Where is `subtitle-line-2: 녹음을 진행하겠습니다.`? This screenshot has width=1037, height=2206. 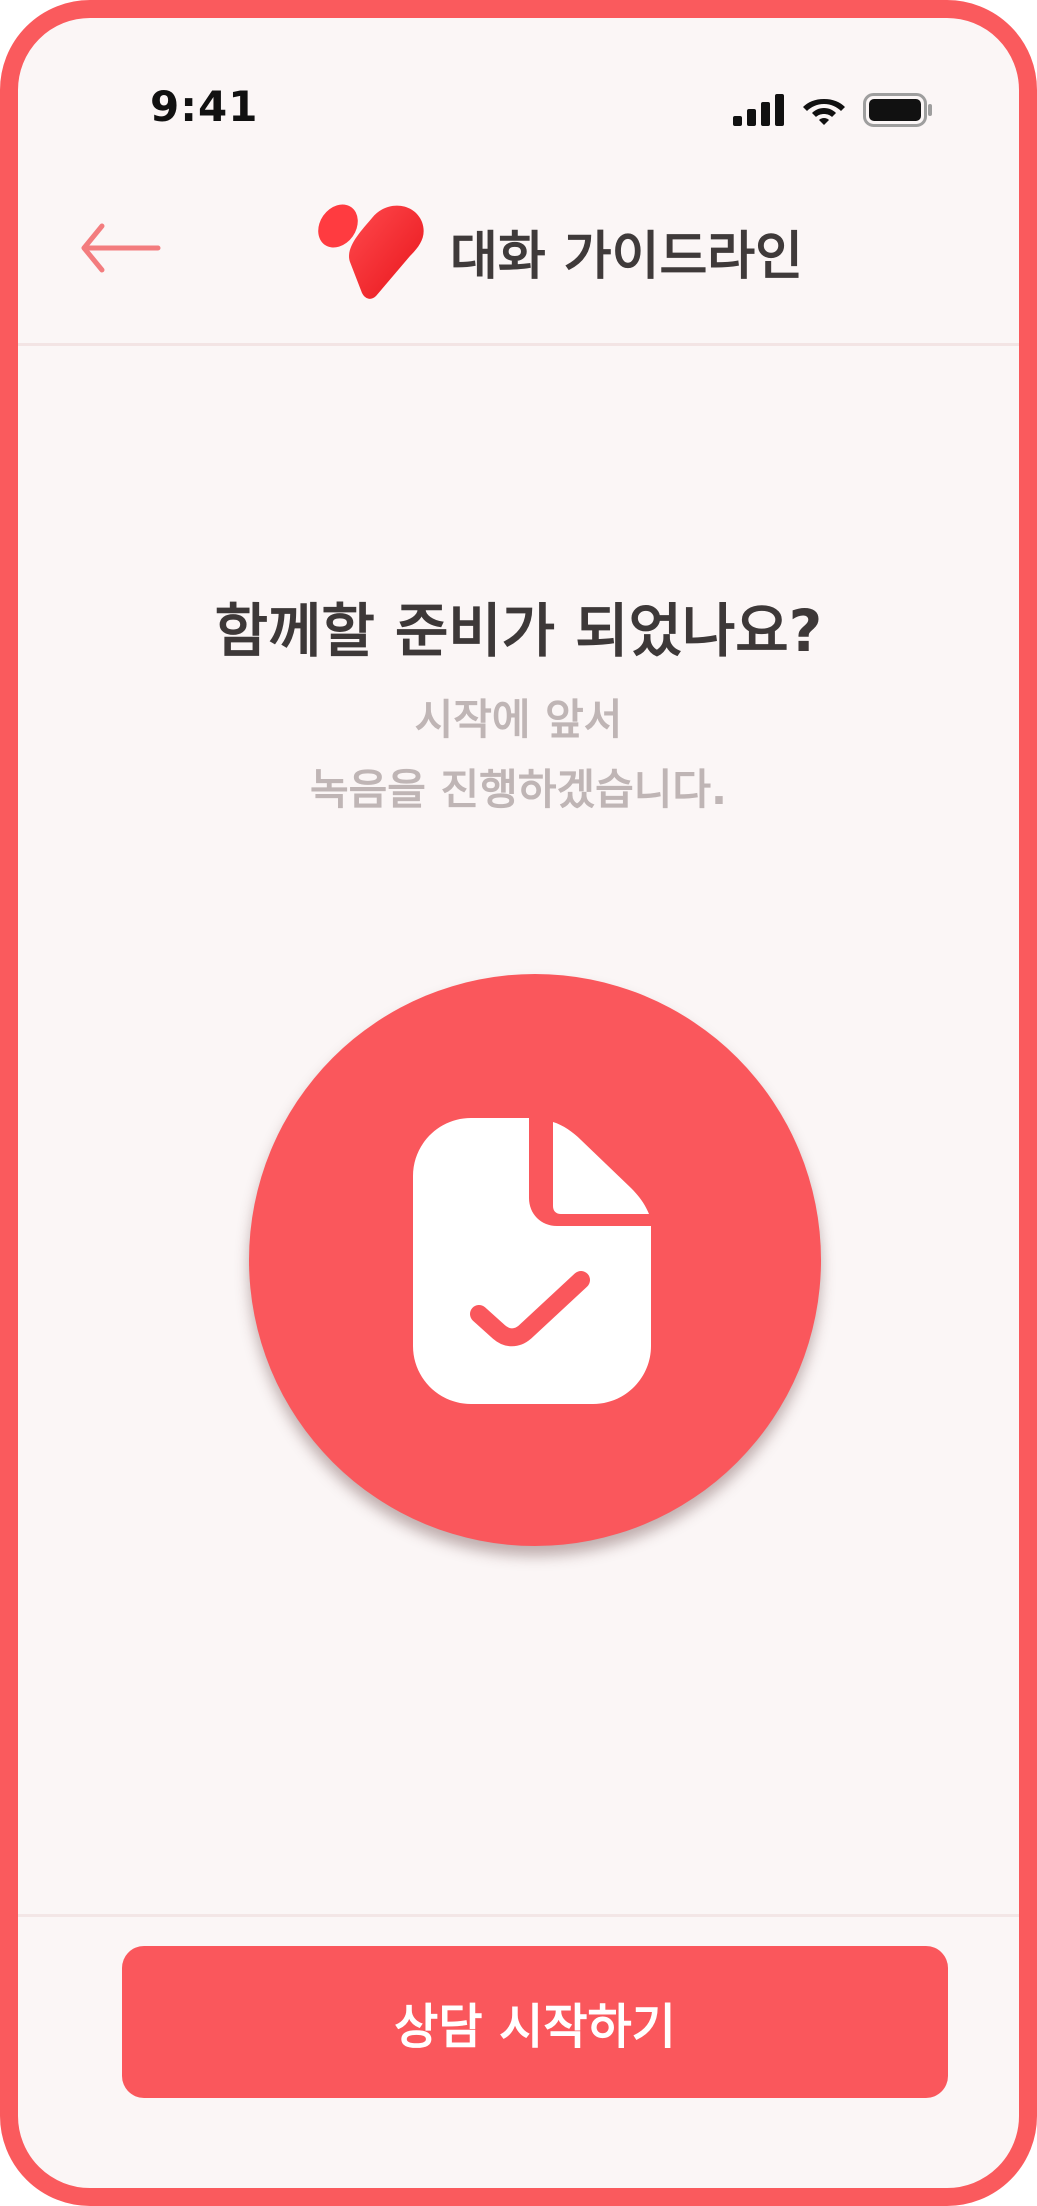 subtitle-line-2: 녹음을 진행하겠습니다. is located at coordinates (518, 789).